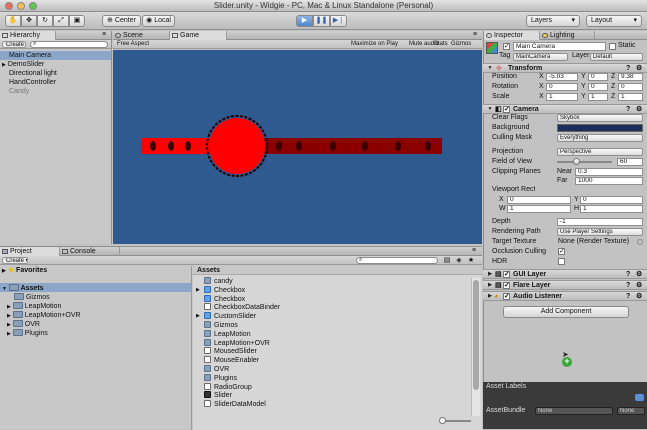 The image size is (647, 430). I want to click on flare-layer-checkbox: ✓, so click(506, 285).